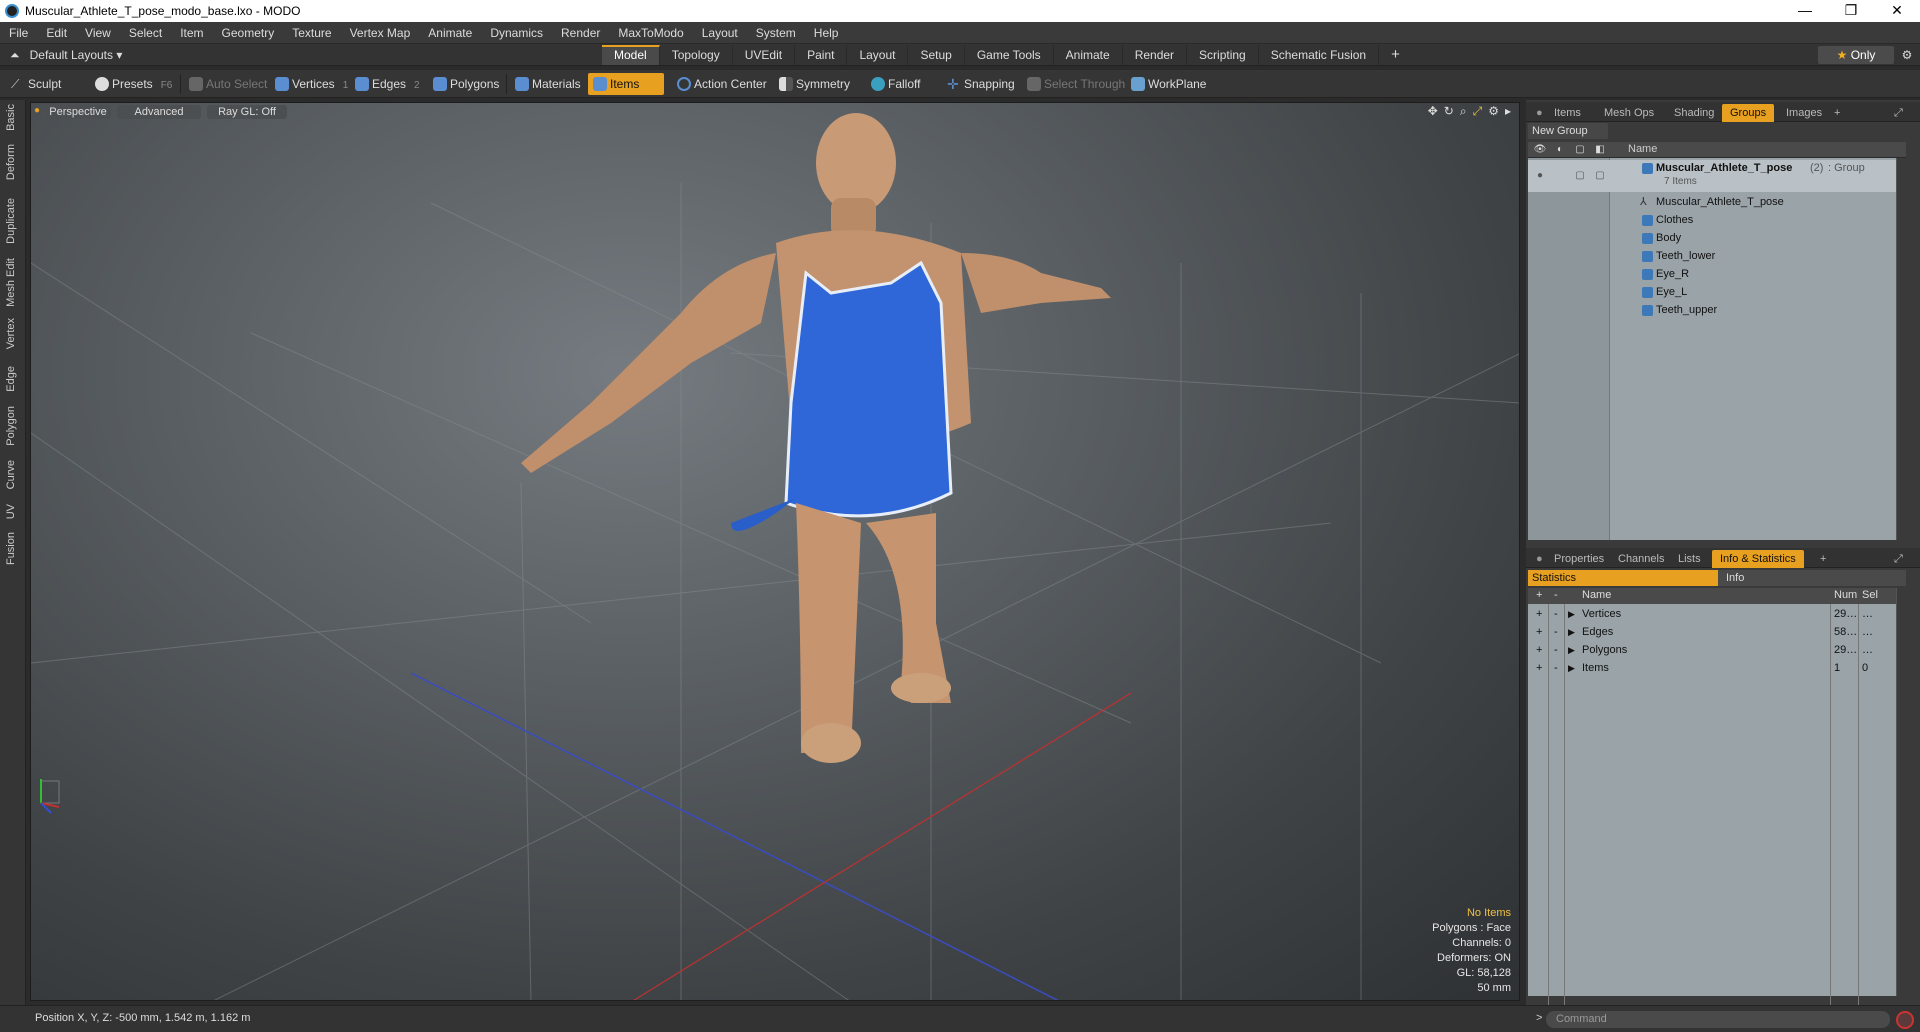 This screenshot has height=1032, width=1920. I want to click on tab-items: Items, so click(1567, 113).